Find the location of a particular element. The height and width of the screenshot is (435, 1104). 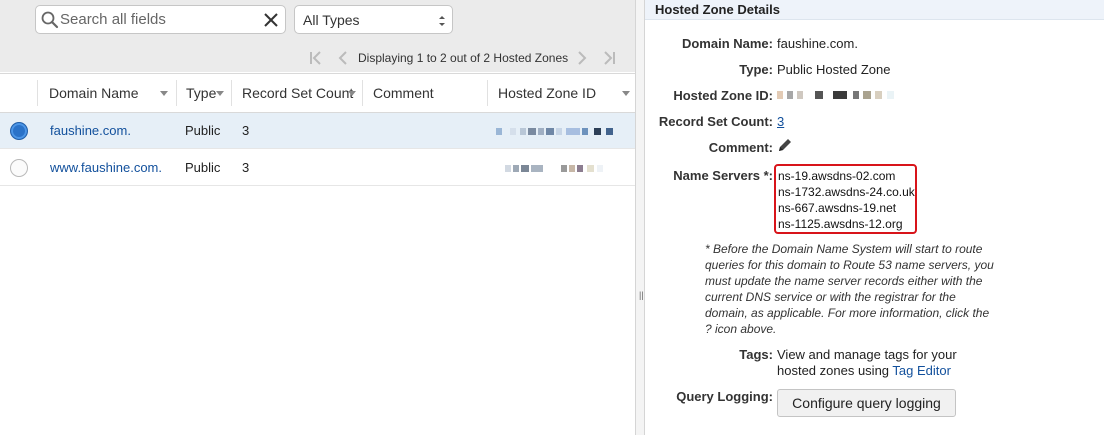

name-servers-label: Name Servers *: is located at coordinates (723, 175).